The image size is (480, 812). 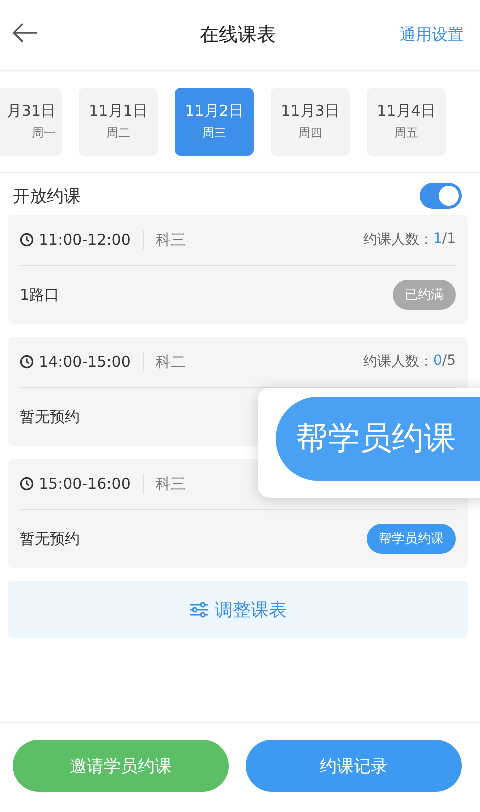 I want to click on slot-subject: 科二, so click(x=171, y=362).